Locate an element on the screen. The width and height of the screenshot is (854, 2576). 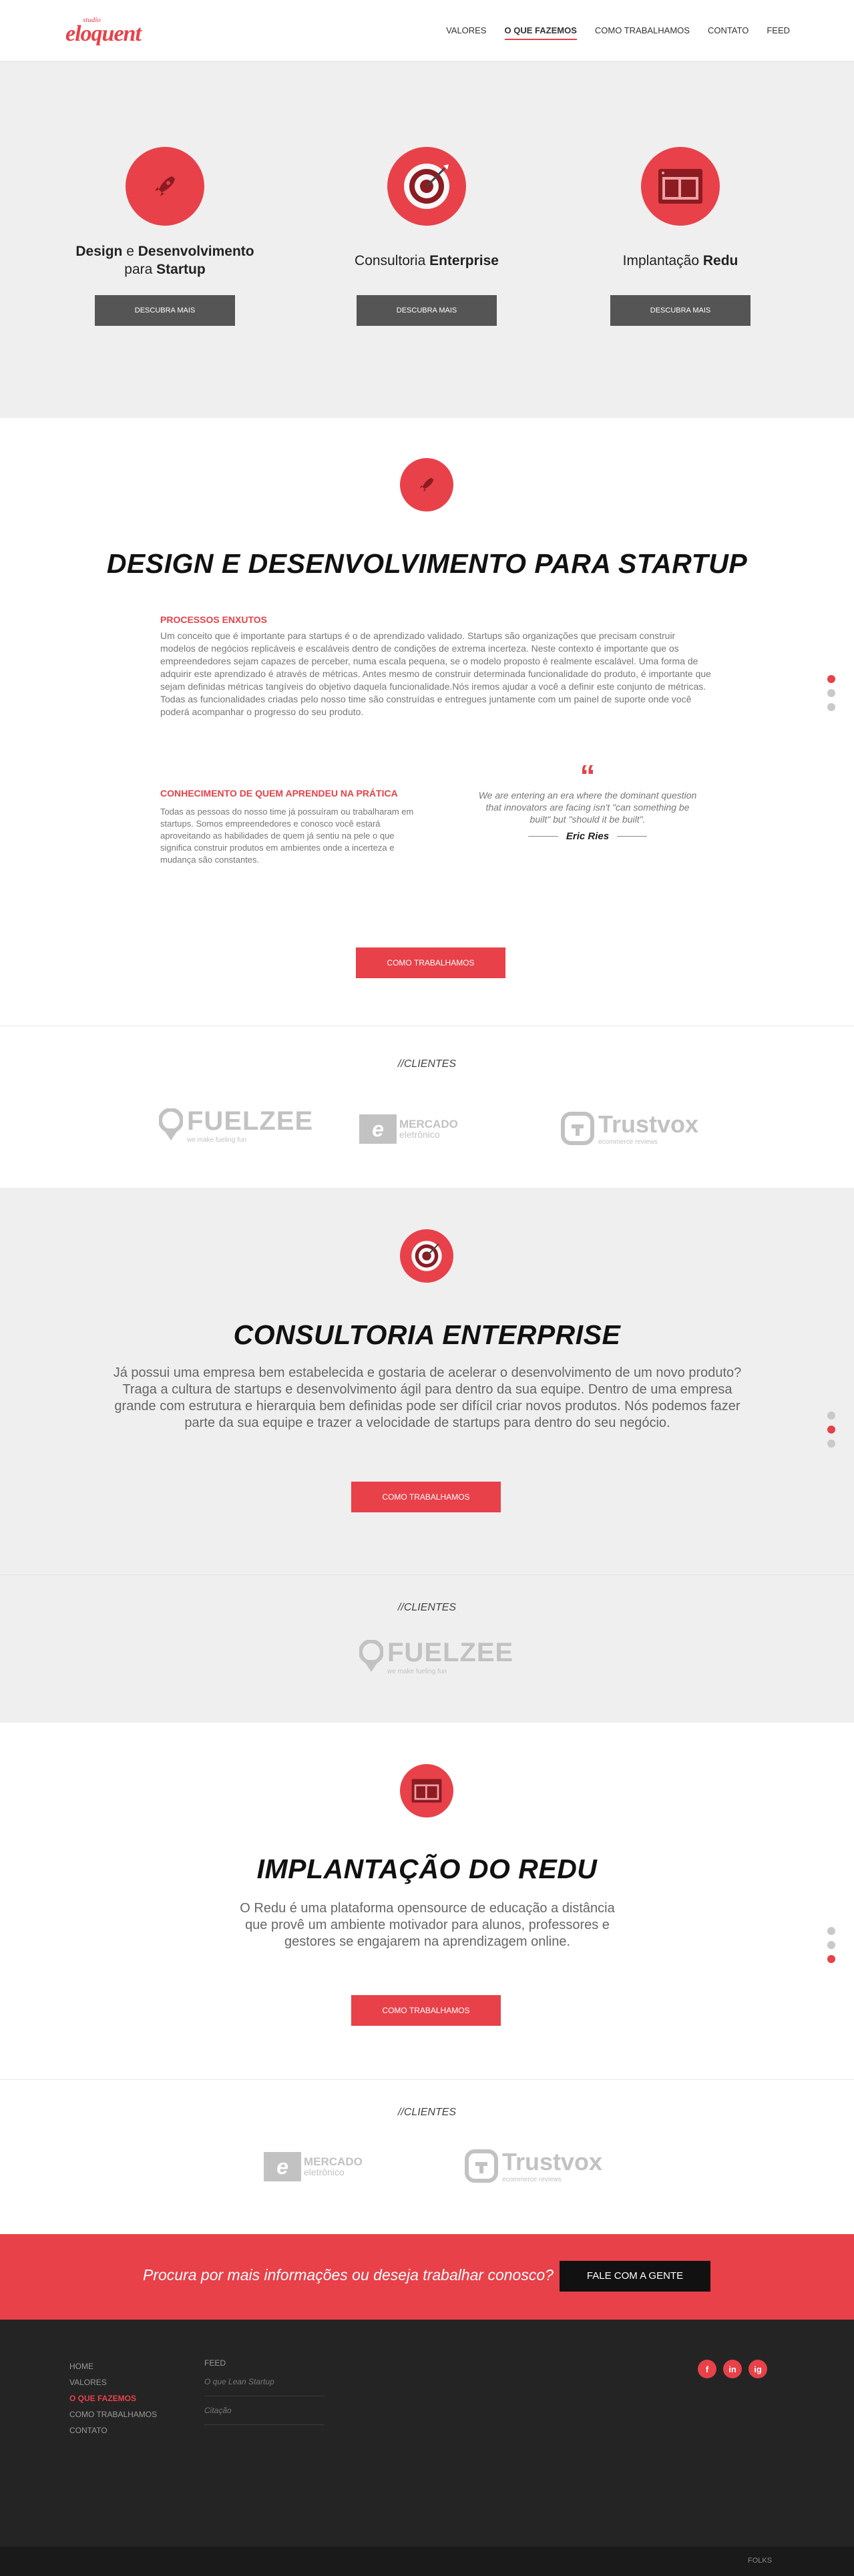
service-title: Consultoria Enterprise is located at coordinates (427, 260).